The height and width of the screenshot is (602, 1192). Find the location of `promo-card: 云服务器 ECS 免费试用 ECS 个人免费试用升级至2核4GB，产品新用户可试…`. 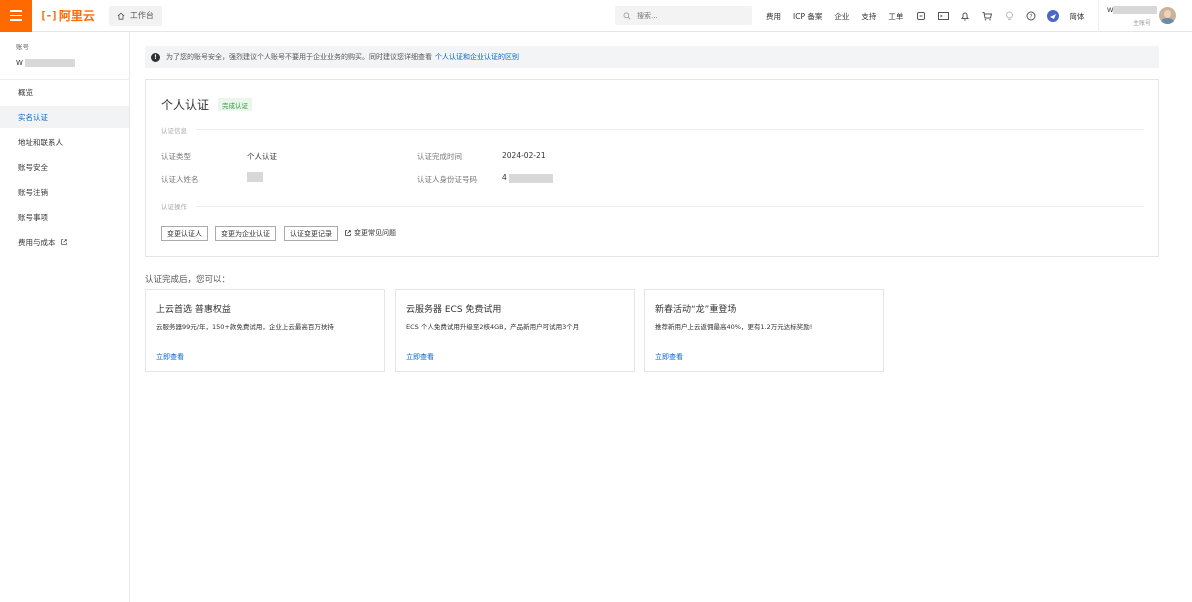

promo-card: 云服务器 ECS 免费试用 ECS 个人免费试用升级至2核4GB，产品新用户可试… is located at coordinates (515, 330).